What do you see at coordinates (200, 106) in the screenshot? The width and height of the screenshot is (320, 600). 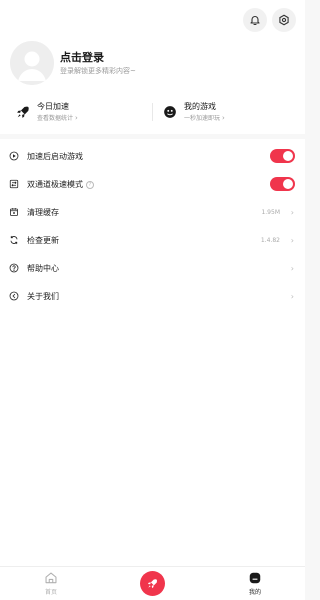 I see `my-games-title: 我的游戏` at bounding box center [200, 106].